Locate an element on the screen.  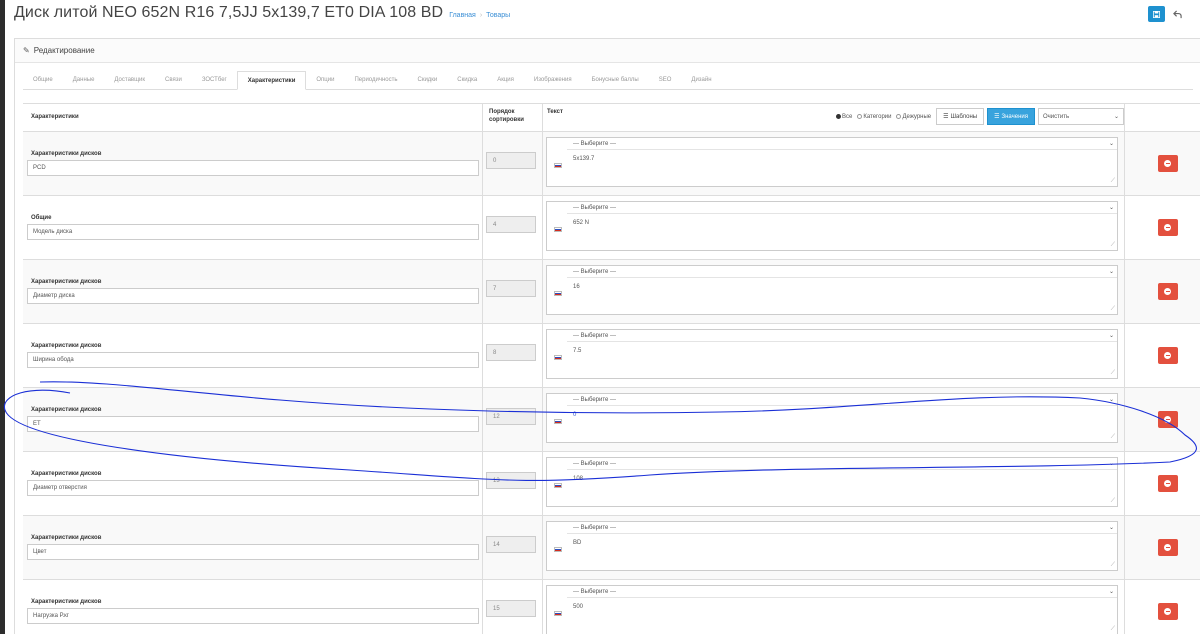
sort-order-input: 8 is located at coordinates (511, 352).